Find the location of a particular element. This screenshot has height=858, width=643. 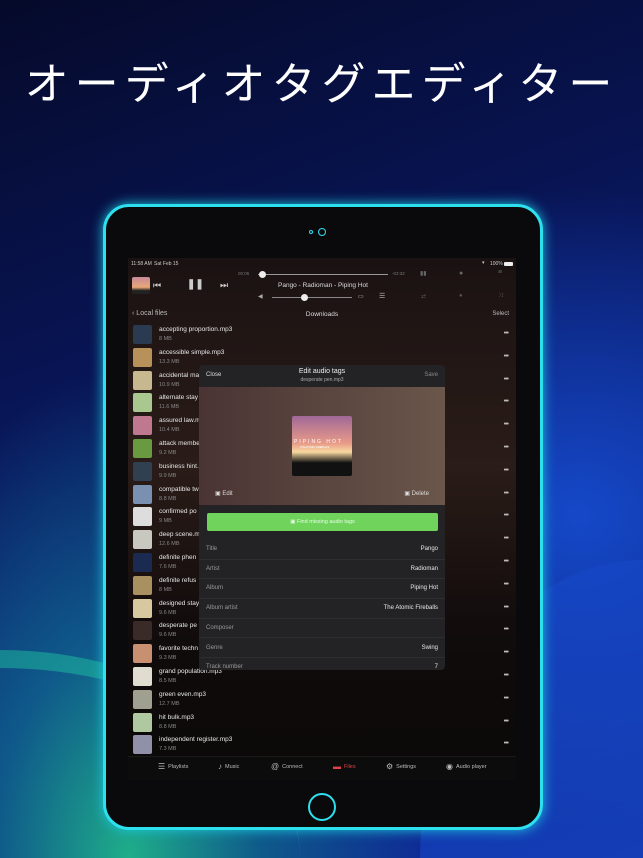

file-name: confirmed po is located at coordinates (178, 512).